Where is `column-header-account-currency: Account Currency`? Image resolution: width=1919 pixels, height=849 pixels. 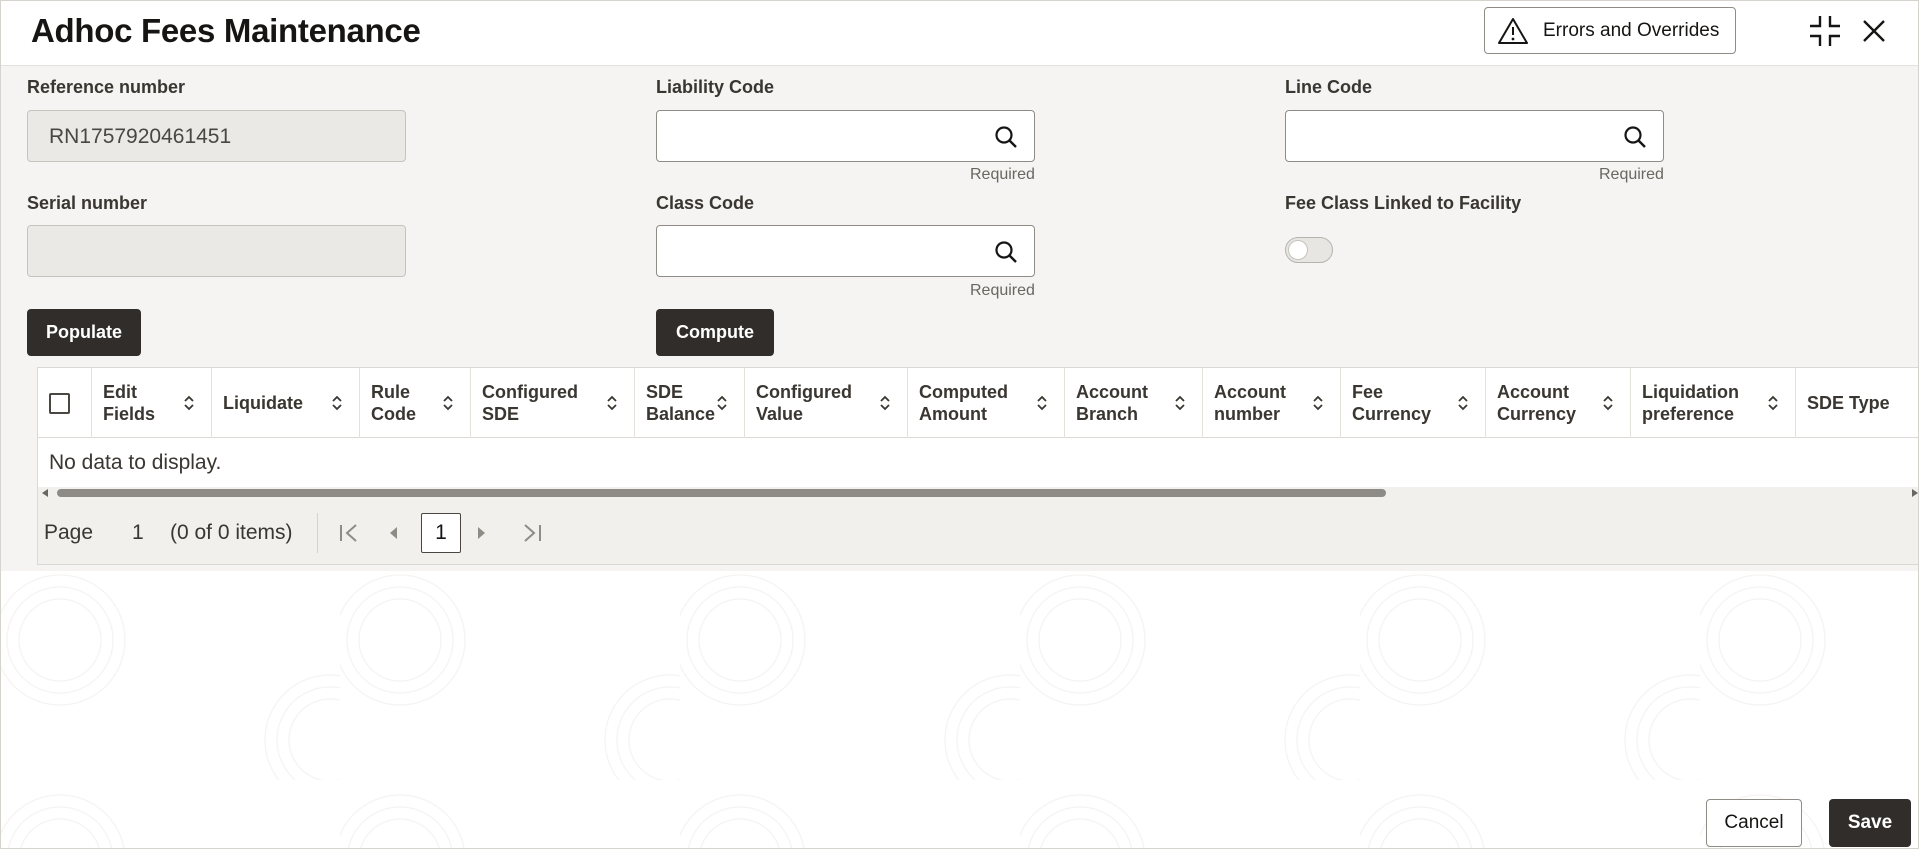
column-header-account-currency: Account Currency is located at coordinates (1558, 403).